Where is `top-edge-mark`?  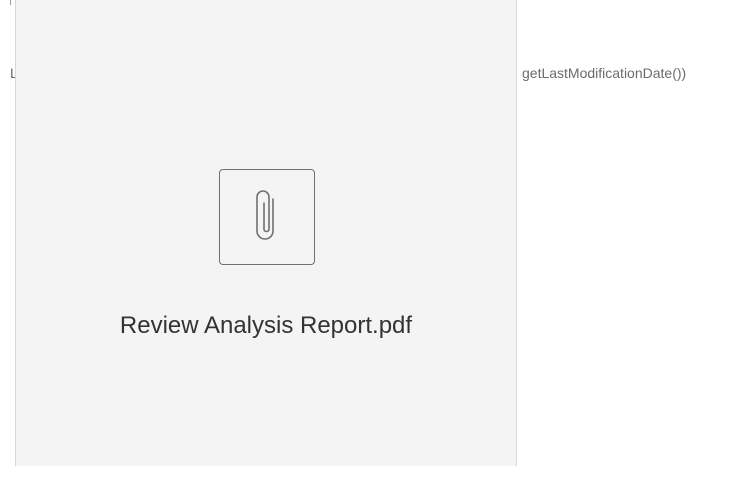 top-edge-mark is located at coordinates (10, 2).